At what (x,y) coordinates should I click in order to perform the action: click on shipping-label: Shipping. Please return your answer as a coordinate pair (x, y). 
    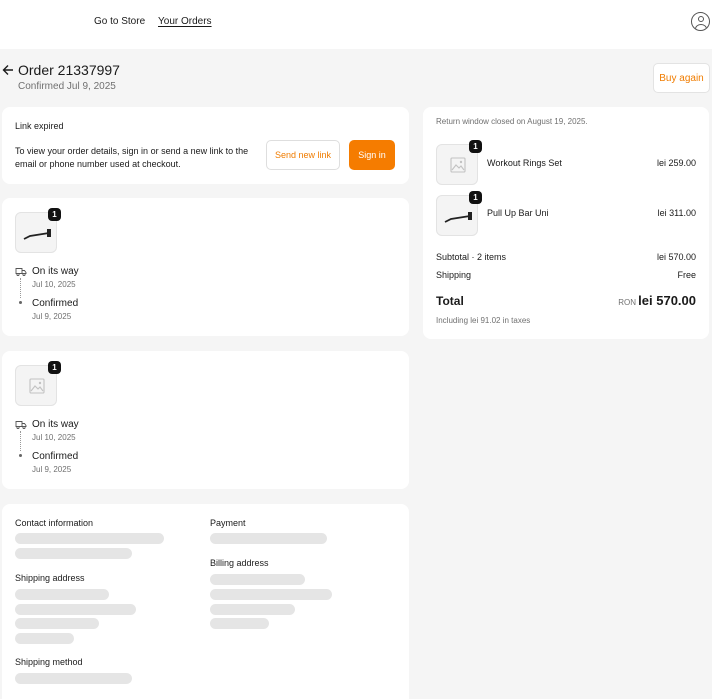
    Looking at the image, I should click on (454, 275).